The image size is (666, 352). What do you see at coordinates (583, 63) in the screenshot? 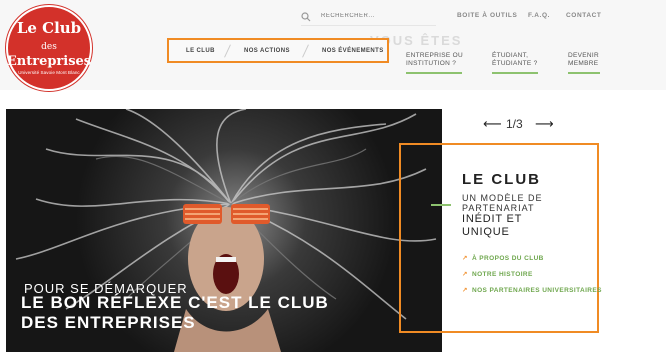
I see `audience-devenir-line2: MEMBRE` at bounding box center [583, 63].